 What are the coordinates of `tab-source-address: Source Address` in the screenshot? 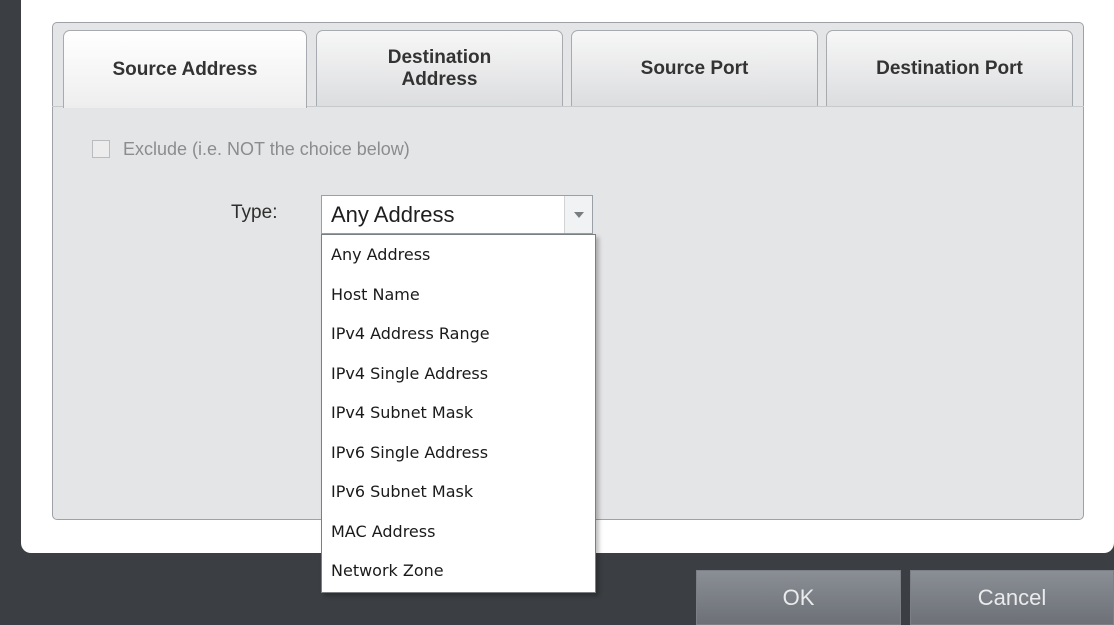 It's located at (185, 69).